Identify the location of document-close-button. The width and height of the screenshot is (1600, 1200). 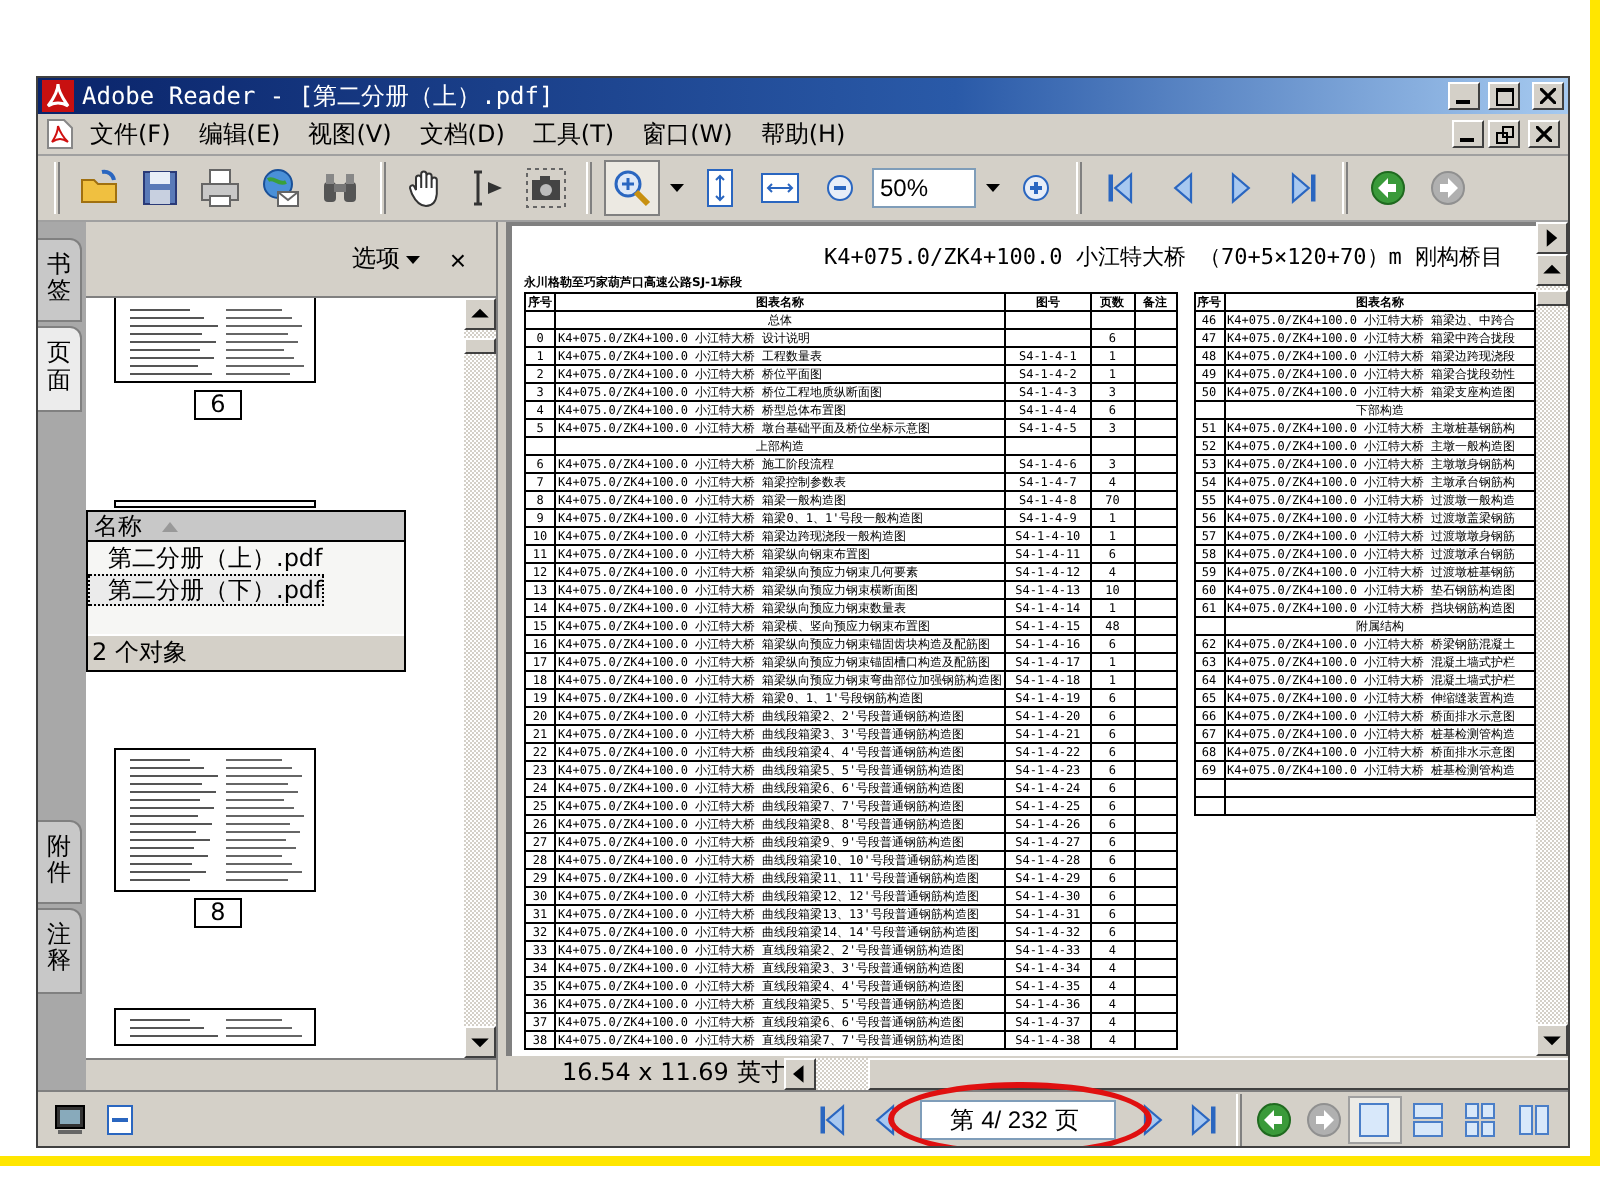
(1544, 134).